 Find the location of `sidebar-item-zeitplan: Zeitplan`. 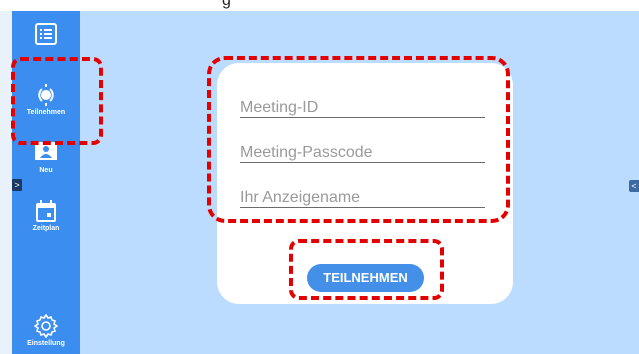

sidebar-item-zeitplan: Zeitplan is located at coordinates (46, 215).